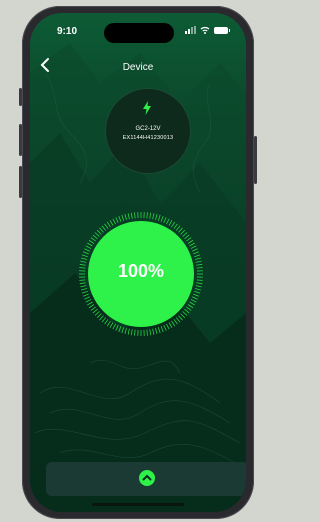  Describe the element at coordinates (148, 138) in the screenshot. I see `device-serial: EX1144H41230013` at that location.